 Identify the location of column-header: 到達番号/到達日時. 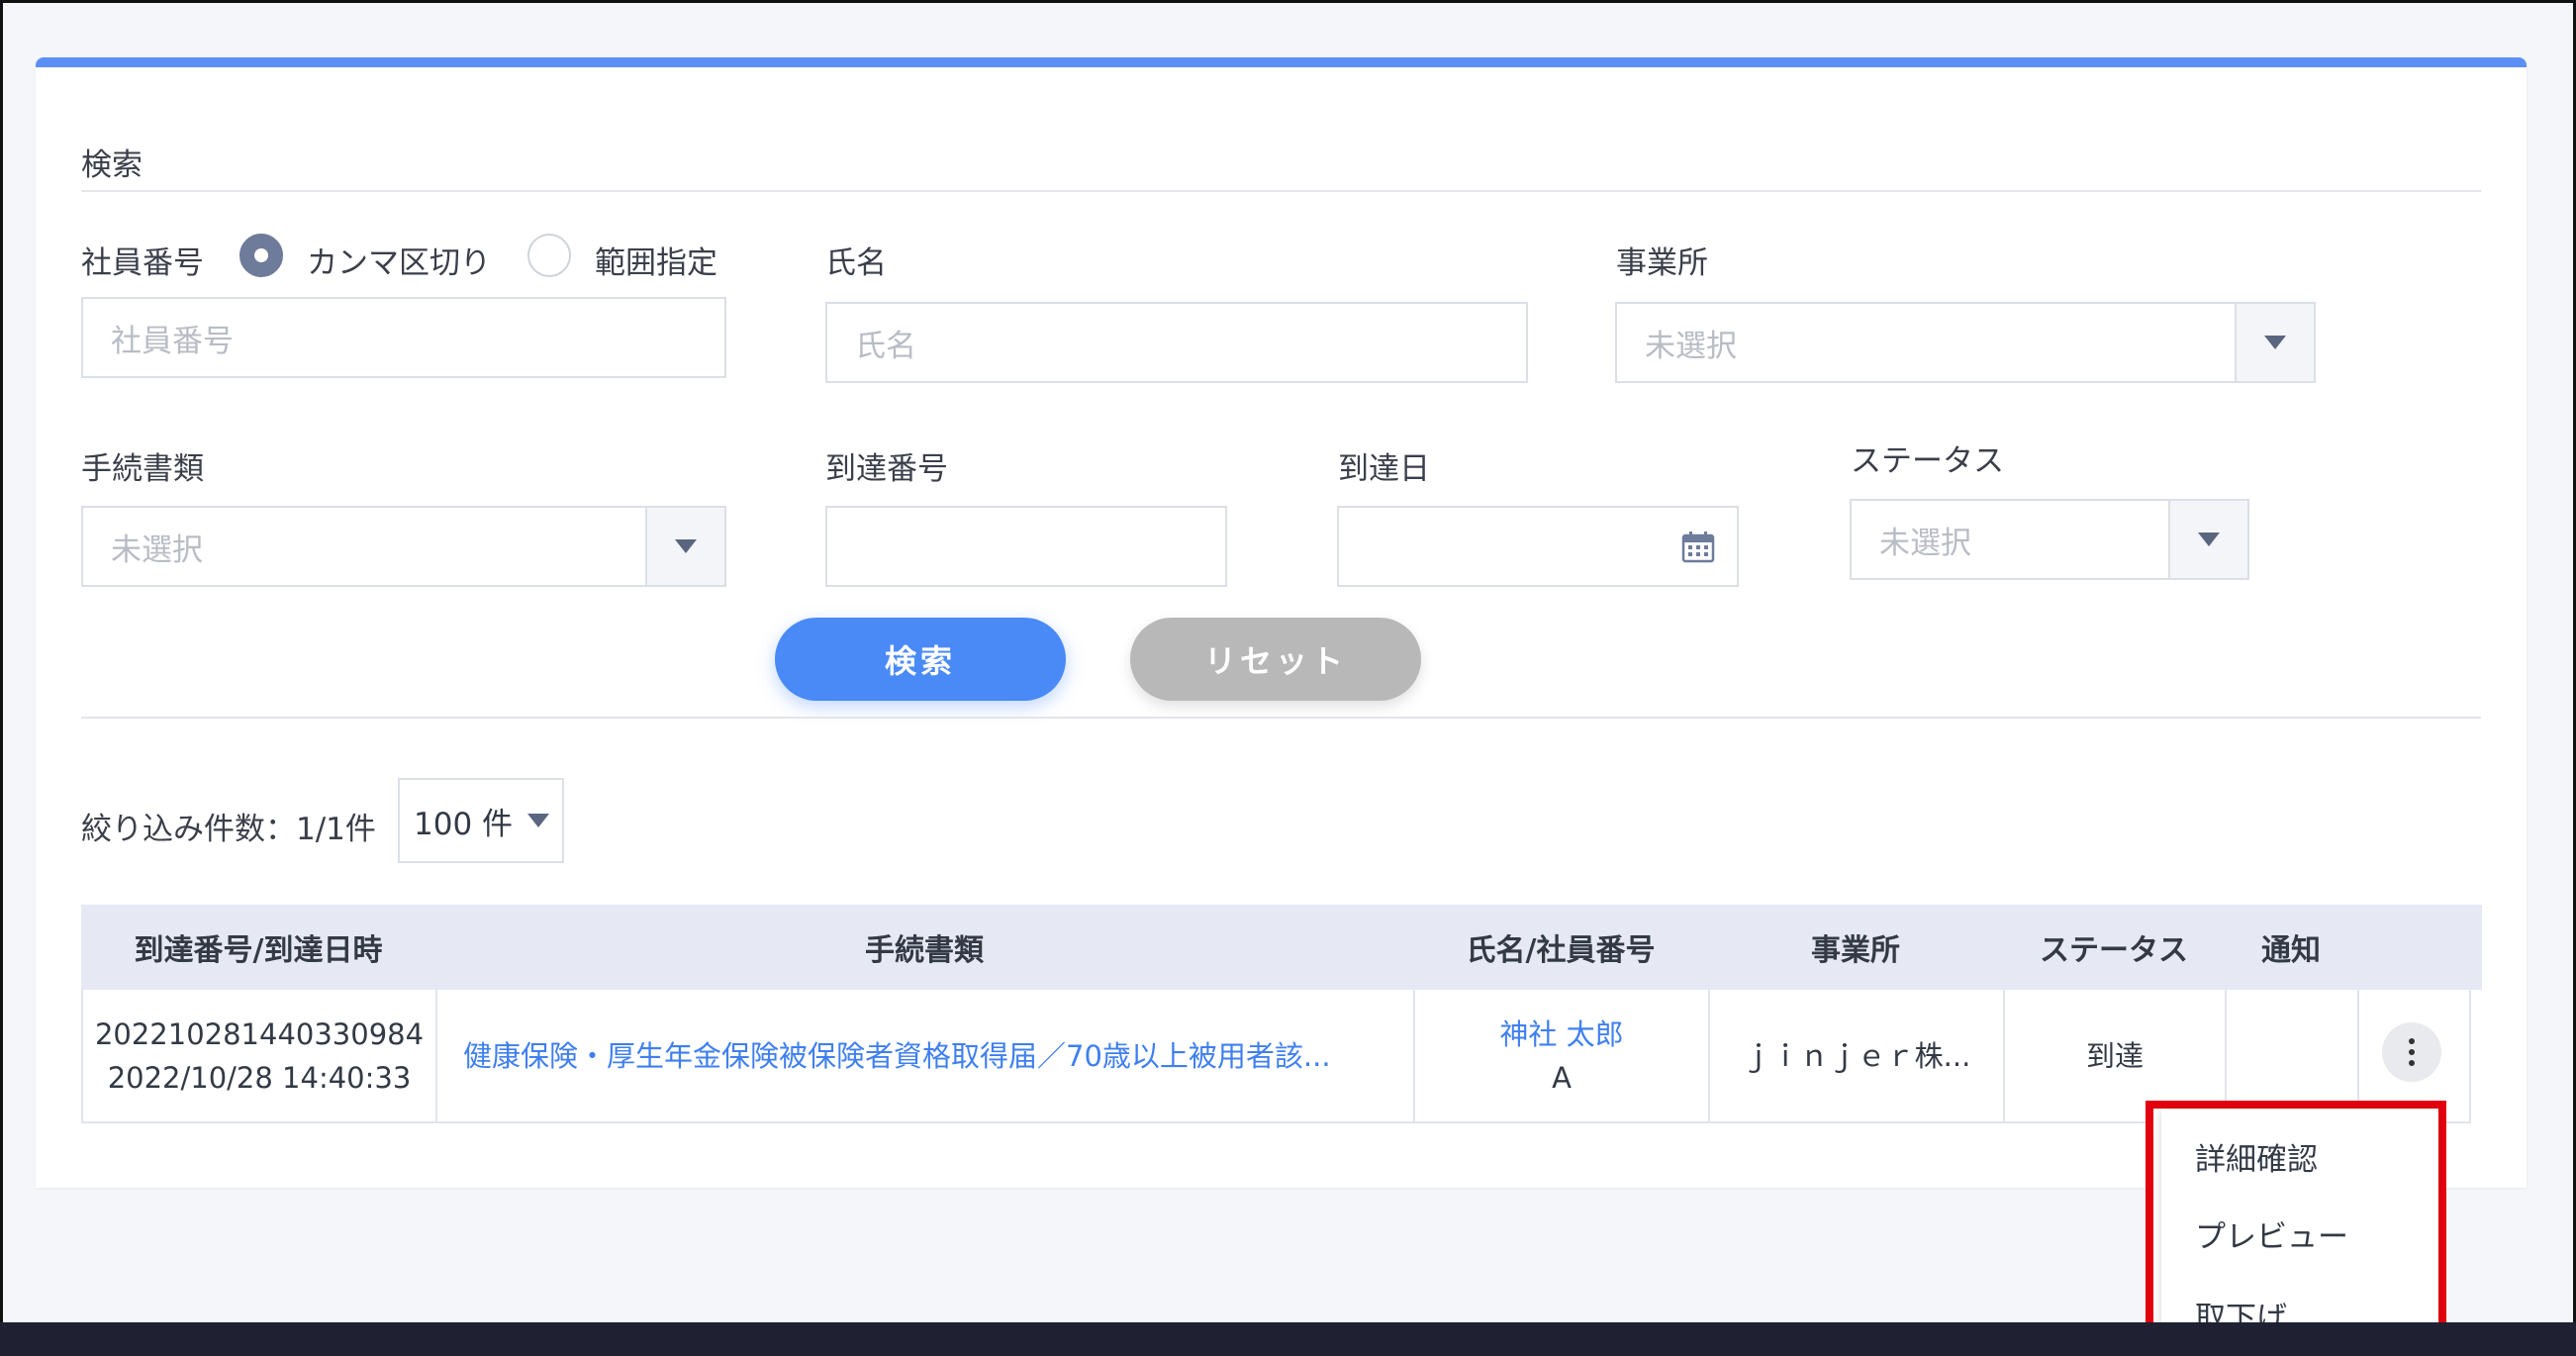
(258, 947).